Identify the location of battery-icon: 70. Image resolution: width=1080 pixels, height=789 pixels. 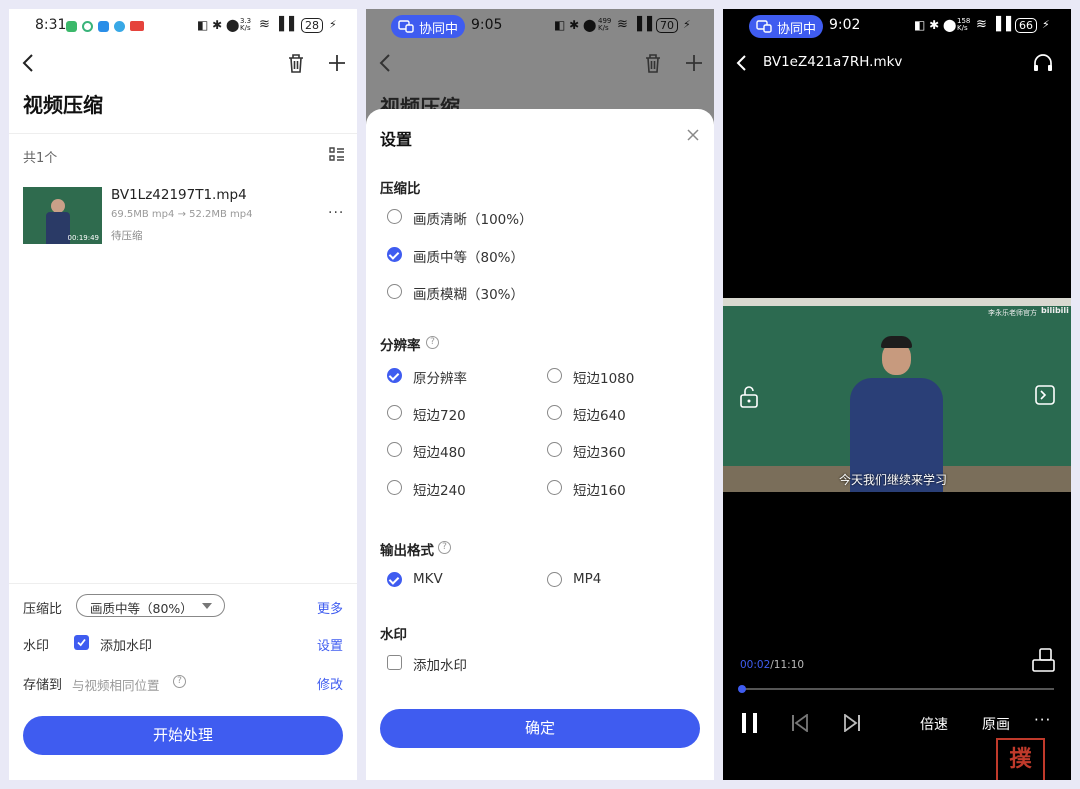
(667, 25).